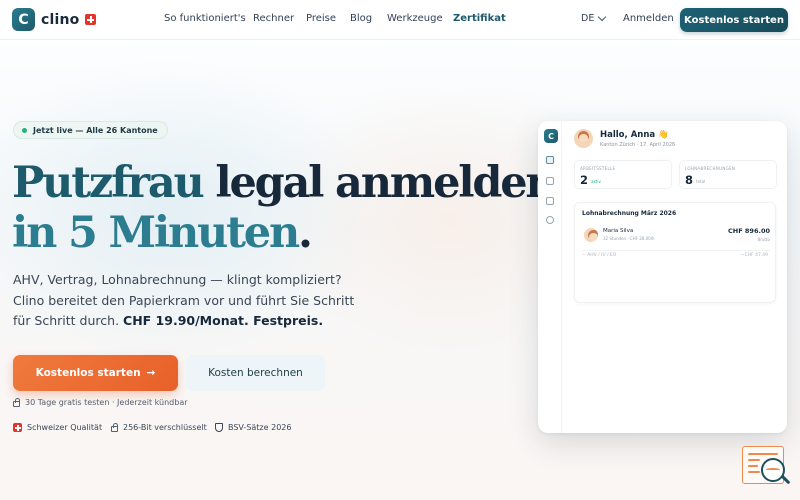 This screenshot has width=800, height=500. Describe the element at coordinates (596, 181) in the screenshot. I see `stat-sub: aktiv` at that location.